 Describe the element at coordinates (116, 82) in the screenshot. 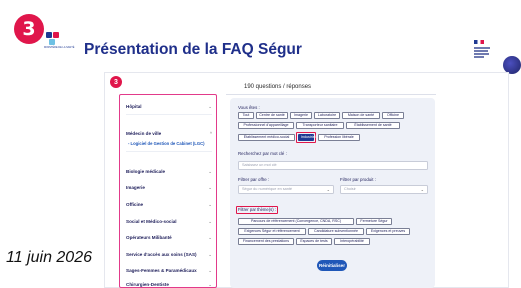

I see `sub-step-badge: 3` at that location.